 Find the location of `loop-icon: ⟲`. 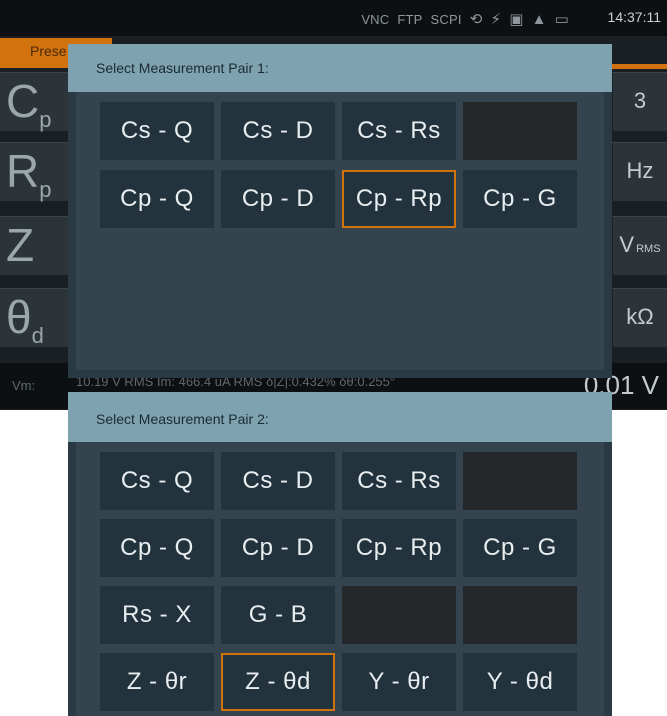

loop-icon: ⟲ is located at coordinates (476, 19).